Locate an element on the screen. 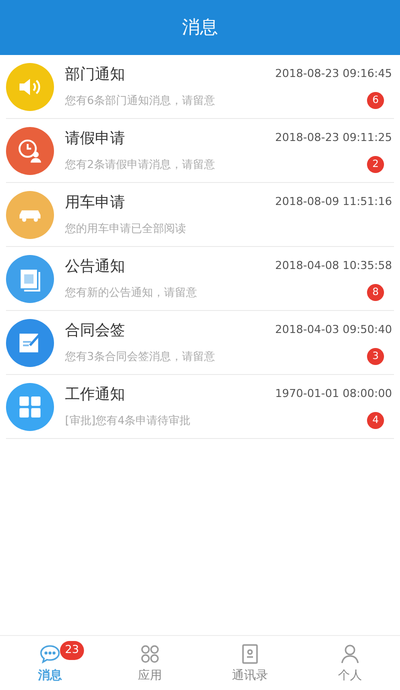 This screenshot has height=690, width=400. message-item: 部门通知 2018-08-23 09:16:45 您有6条部门通知消息，请留意 6 is located at coordinates (200, 87).